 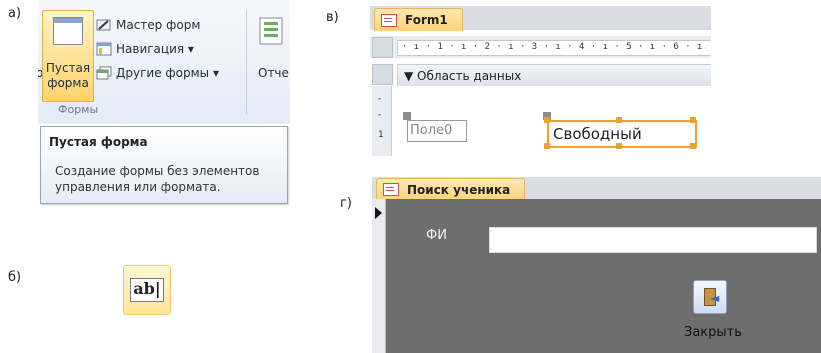 I want to click on tooltip-body-2: управления или формата., so click(x=138, y=187).